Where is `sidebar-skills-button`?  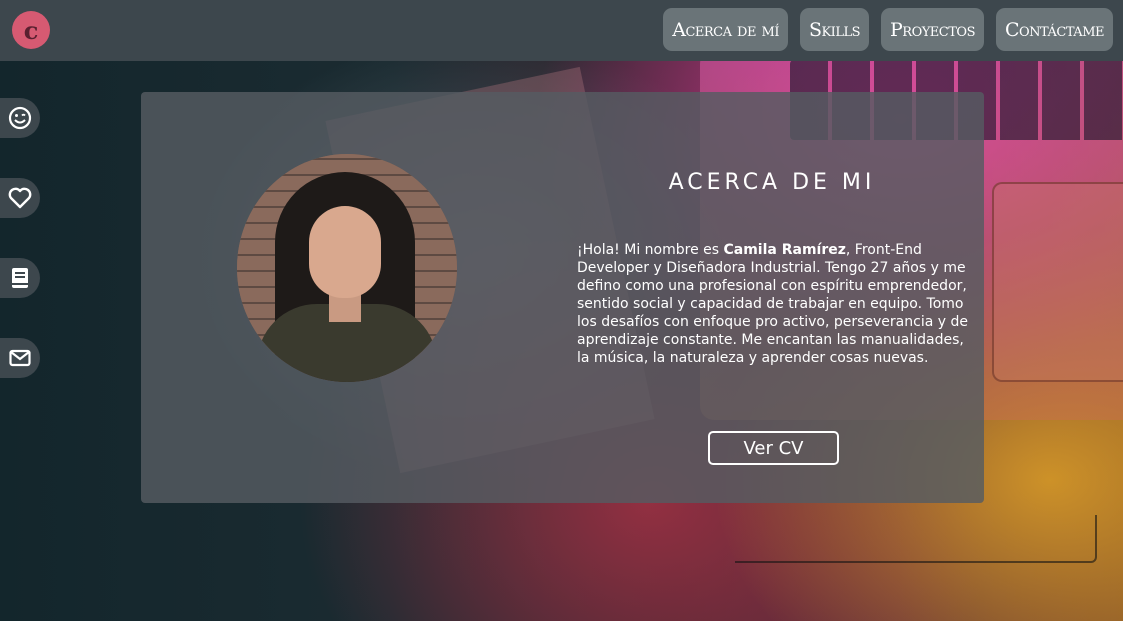 sidebar-skills-button is located at coordinates (20, 198).